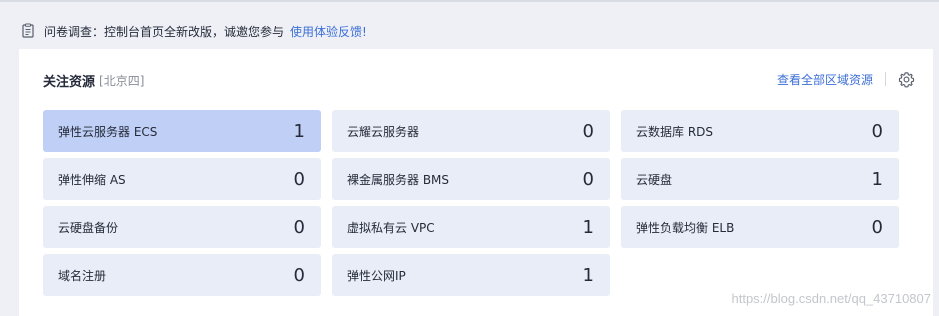  I want to click on watermark: https://blog.csdn.net/qq_43710807, so click(831, 298).